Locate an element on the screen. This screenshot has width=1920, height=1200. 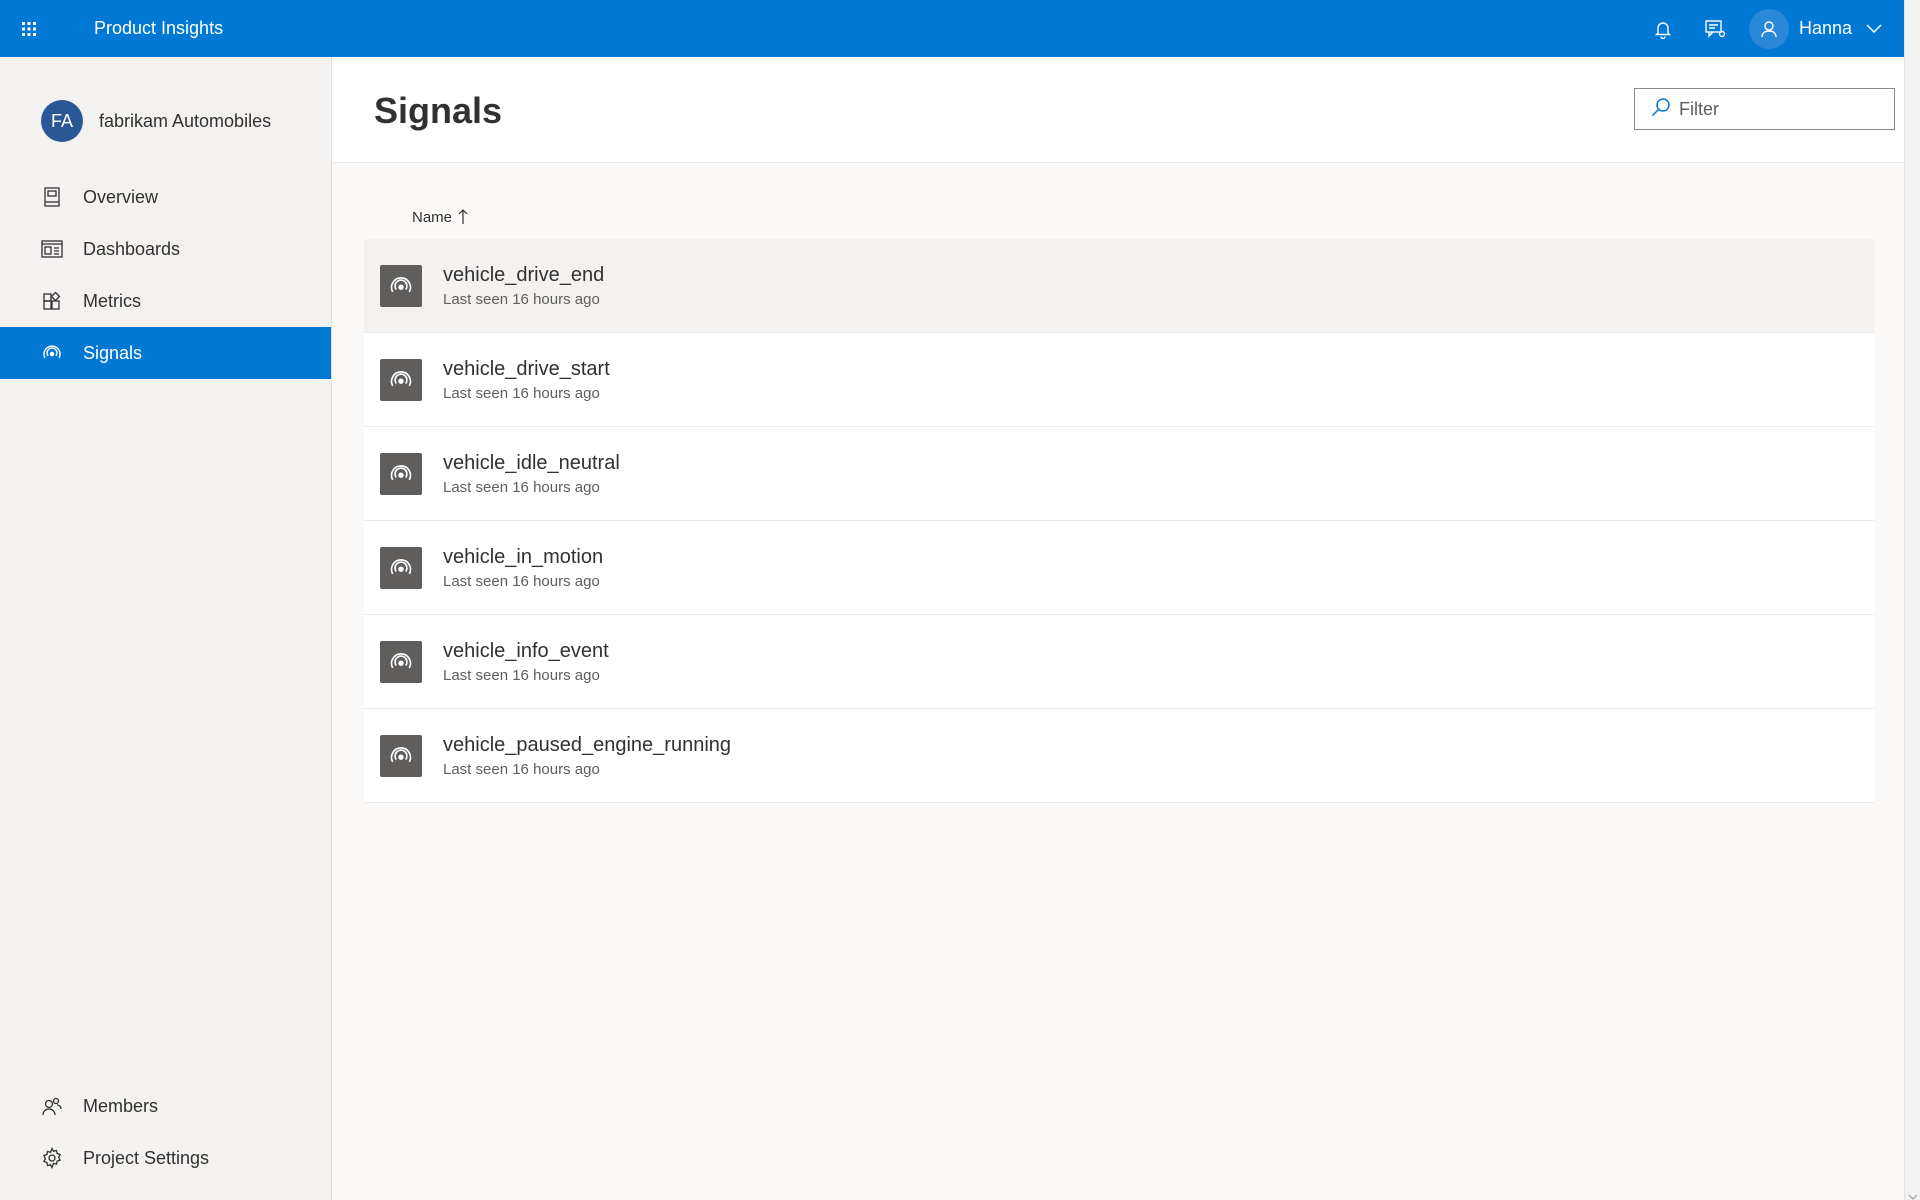
page-title: Signals is located at coordinates (438, 110).